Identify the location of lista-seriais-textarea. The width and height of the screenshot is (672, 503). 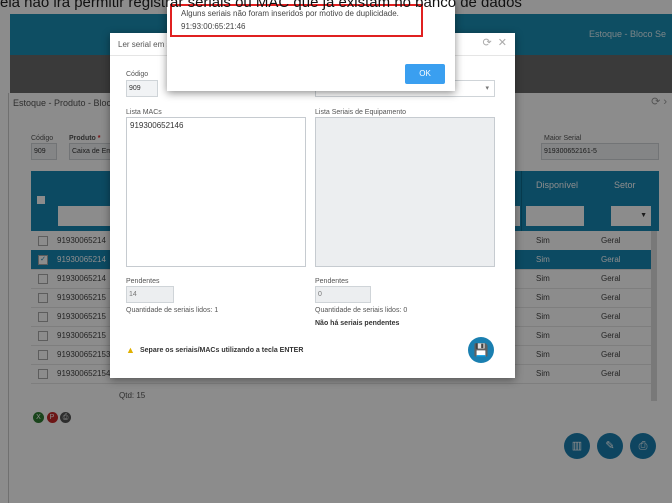
(405, 192).